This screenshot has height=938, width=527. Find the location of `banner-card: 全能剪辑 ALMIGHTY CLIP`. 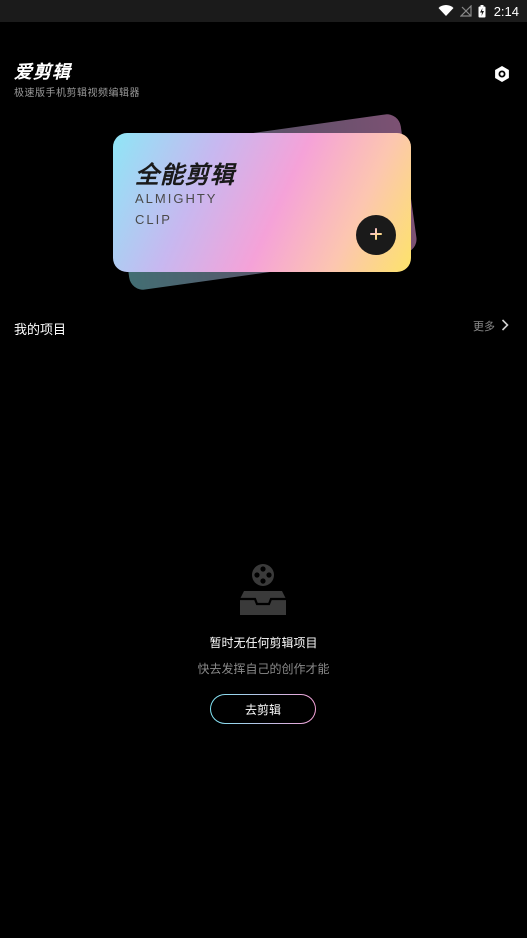

banner-card: 全能剪辑 ALMIGHTY CLIP is located at coordinates (262, 202).